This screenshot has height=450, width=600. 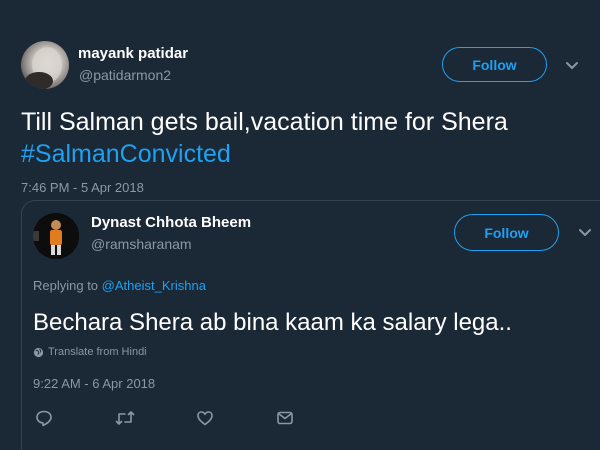 I want to click on follow-button: Follow, so click(x=494, y=64).